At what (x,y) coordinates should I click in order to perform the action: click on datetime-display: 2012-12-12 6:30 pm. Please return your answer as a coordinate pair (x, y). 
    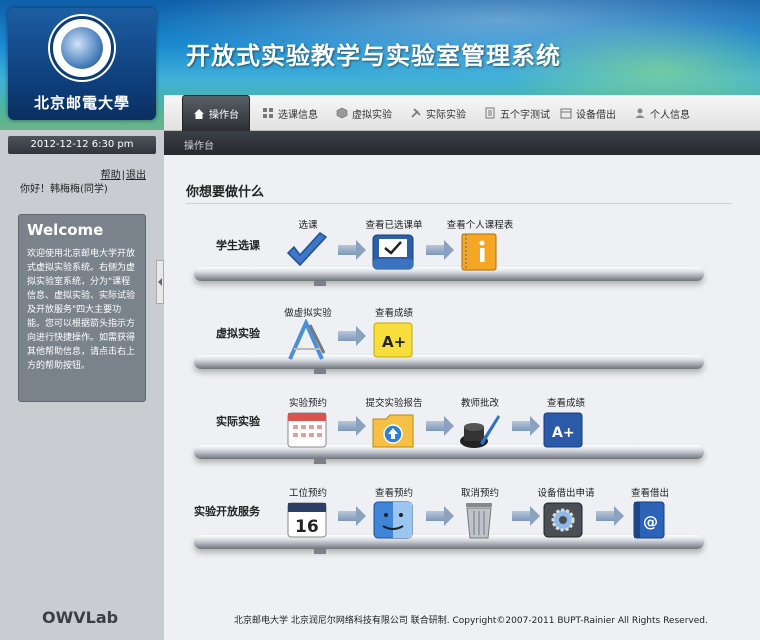
    Looking at the image, I should click on (82, 145).